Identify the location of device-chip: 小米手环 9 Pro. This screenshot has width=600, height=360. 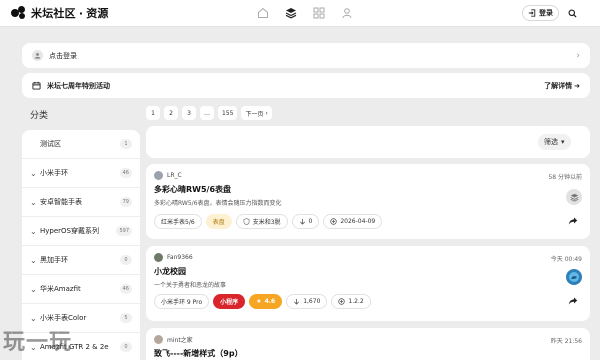
(182, 301).